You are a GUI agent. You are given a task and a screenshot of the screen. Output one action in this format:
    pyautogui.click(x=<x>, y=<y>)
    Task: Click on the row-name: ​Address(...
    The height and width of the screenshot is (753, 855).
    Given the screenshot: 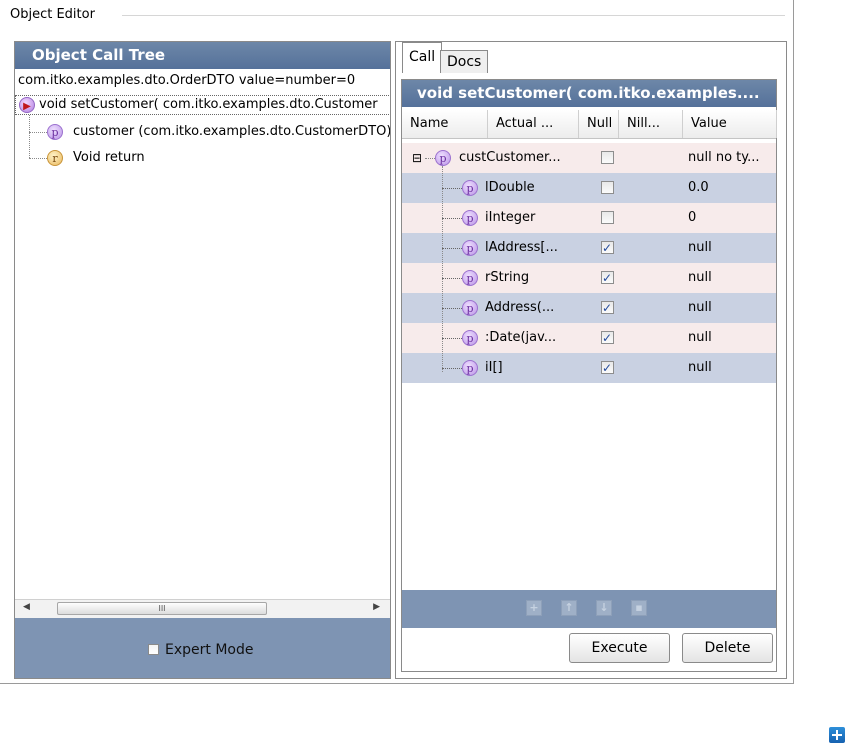 What is the action you would take?
    pyautogui.click(x=520, y=307)
    